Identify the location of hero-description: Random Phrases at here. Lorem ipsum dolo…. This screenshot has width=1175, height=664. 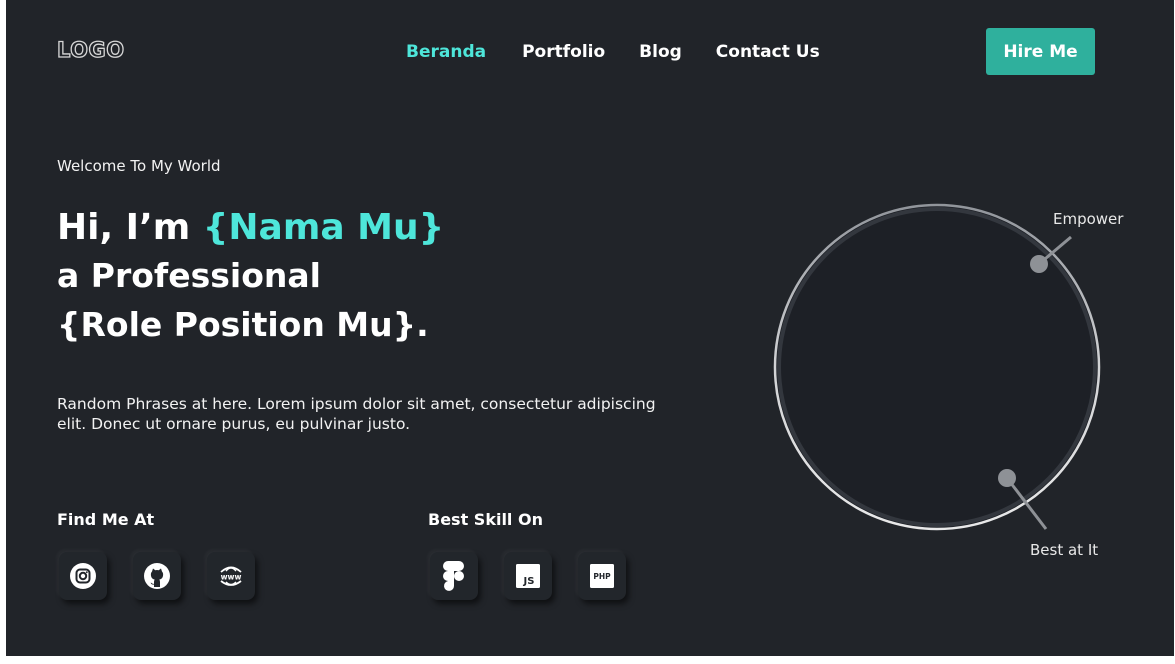
(356, 414).